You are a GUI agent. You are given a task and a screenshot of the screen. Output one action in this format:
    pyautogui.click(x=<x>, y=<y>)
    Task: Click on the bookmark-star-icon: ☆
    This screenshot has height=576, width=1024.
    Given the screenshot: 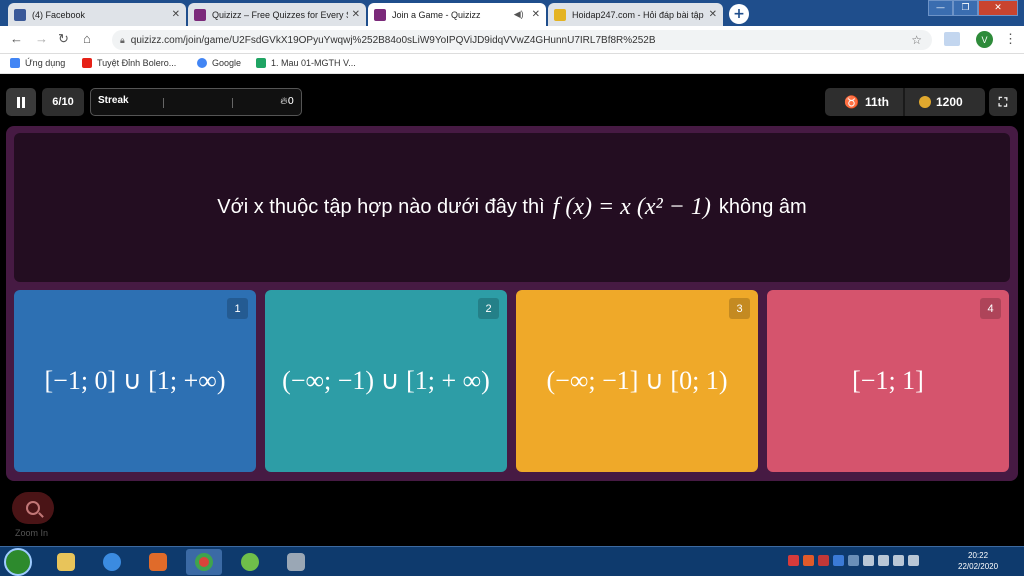 What is the action you would take?
    pyautogui.click(x=916, y=40)
    